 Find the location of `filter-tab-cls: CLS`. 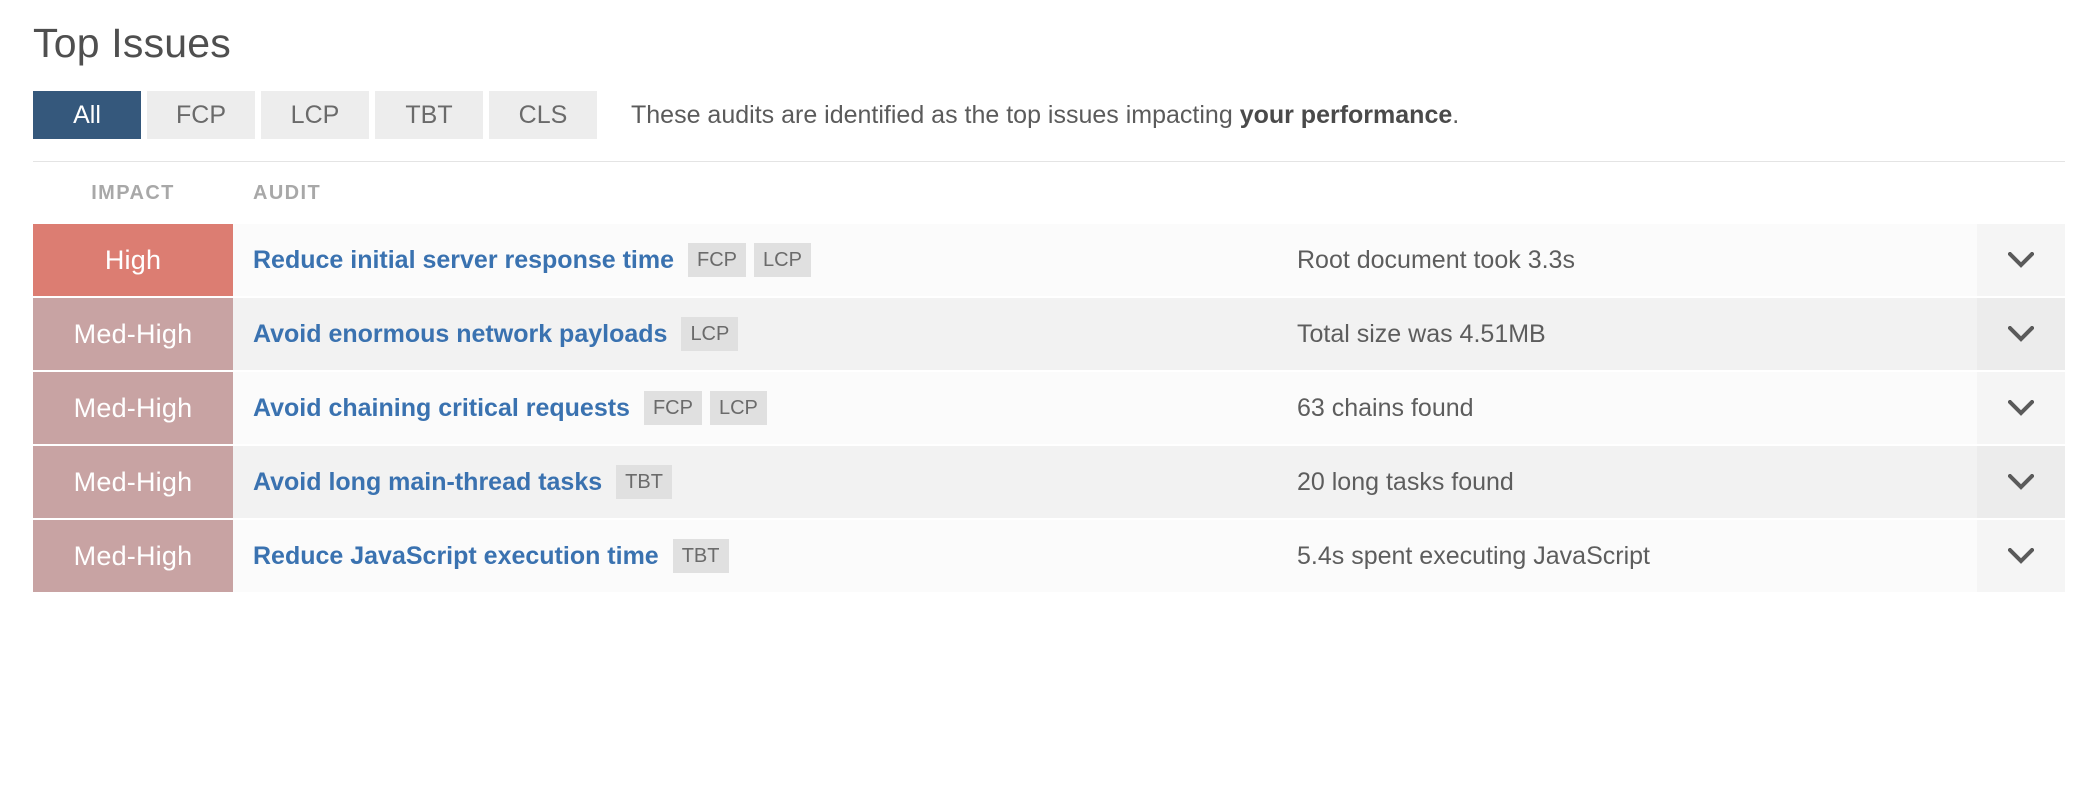

filter-tab-cls: CLS is located at coordinates (543, 115).